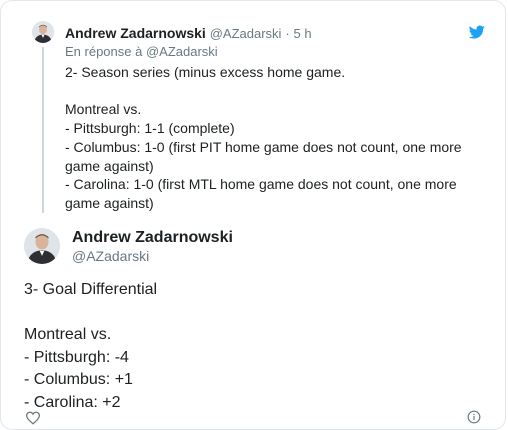 This screenshot has height=430, width=508. I want to click on main-line: 3- Goal Differential, so click(91, 289).